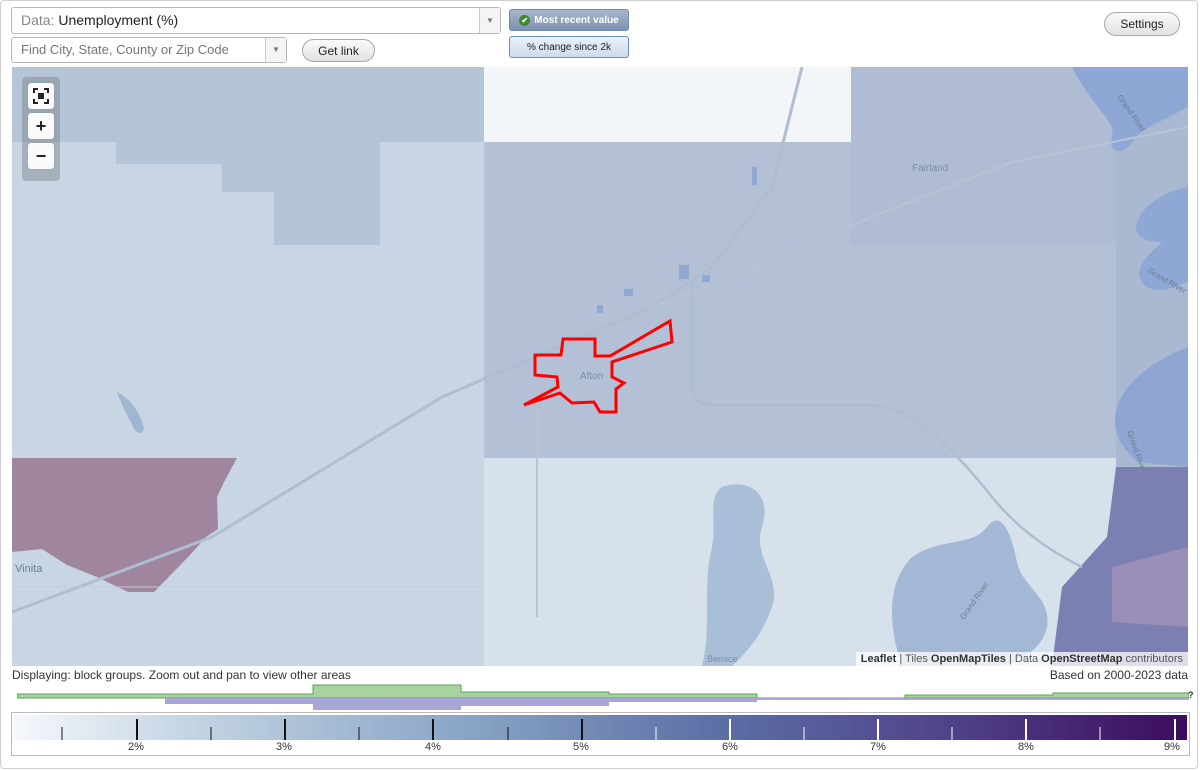 The width and height of the screenshot is (1200, 771). Describe the element at coordinates (600, 748) in the screenshot. I see `legend-labels: 2% 3% 4% 5% 6% 7% 8% 9%` at that location.